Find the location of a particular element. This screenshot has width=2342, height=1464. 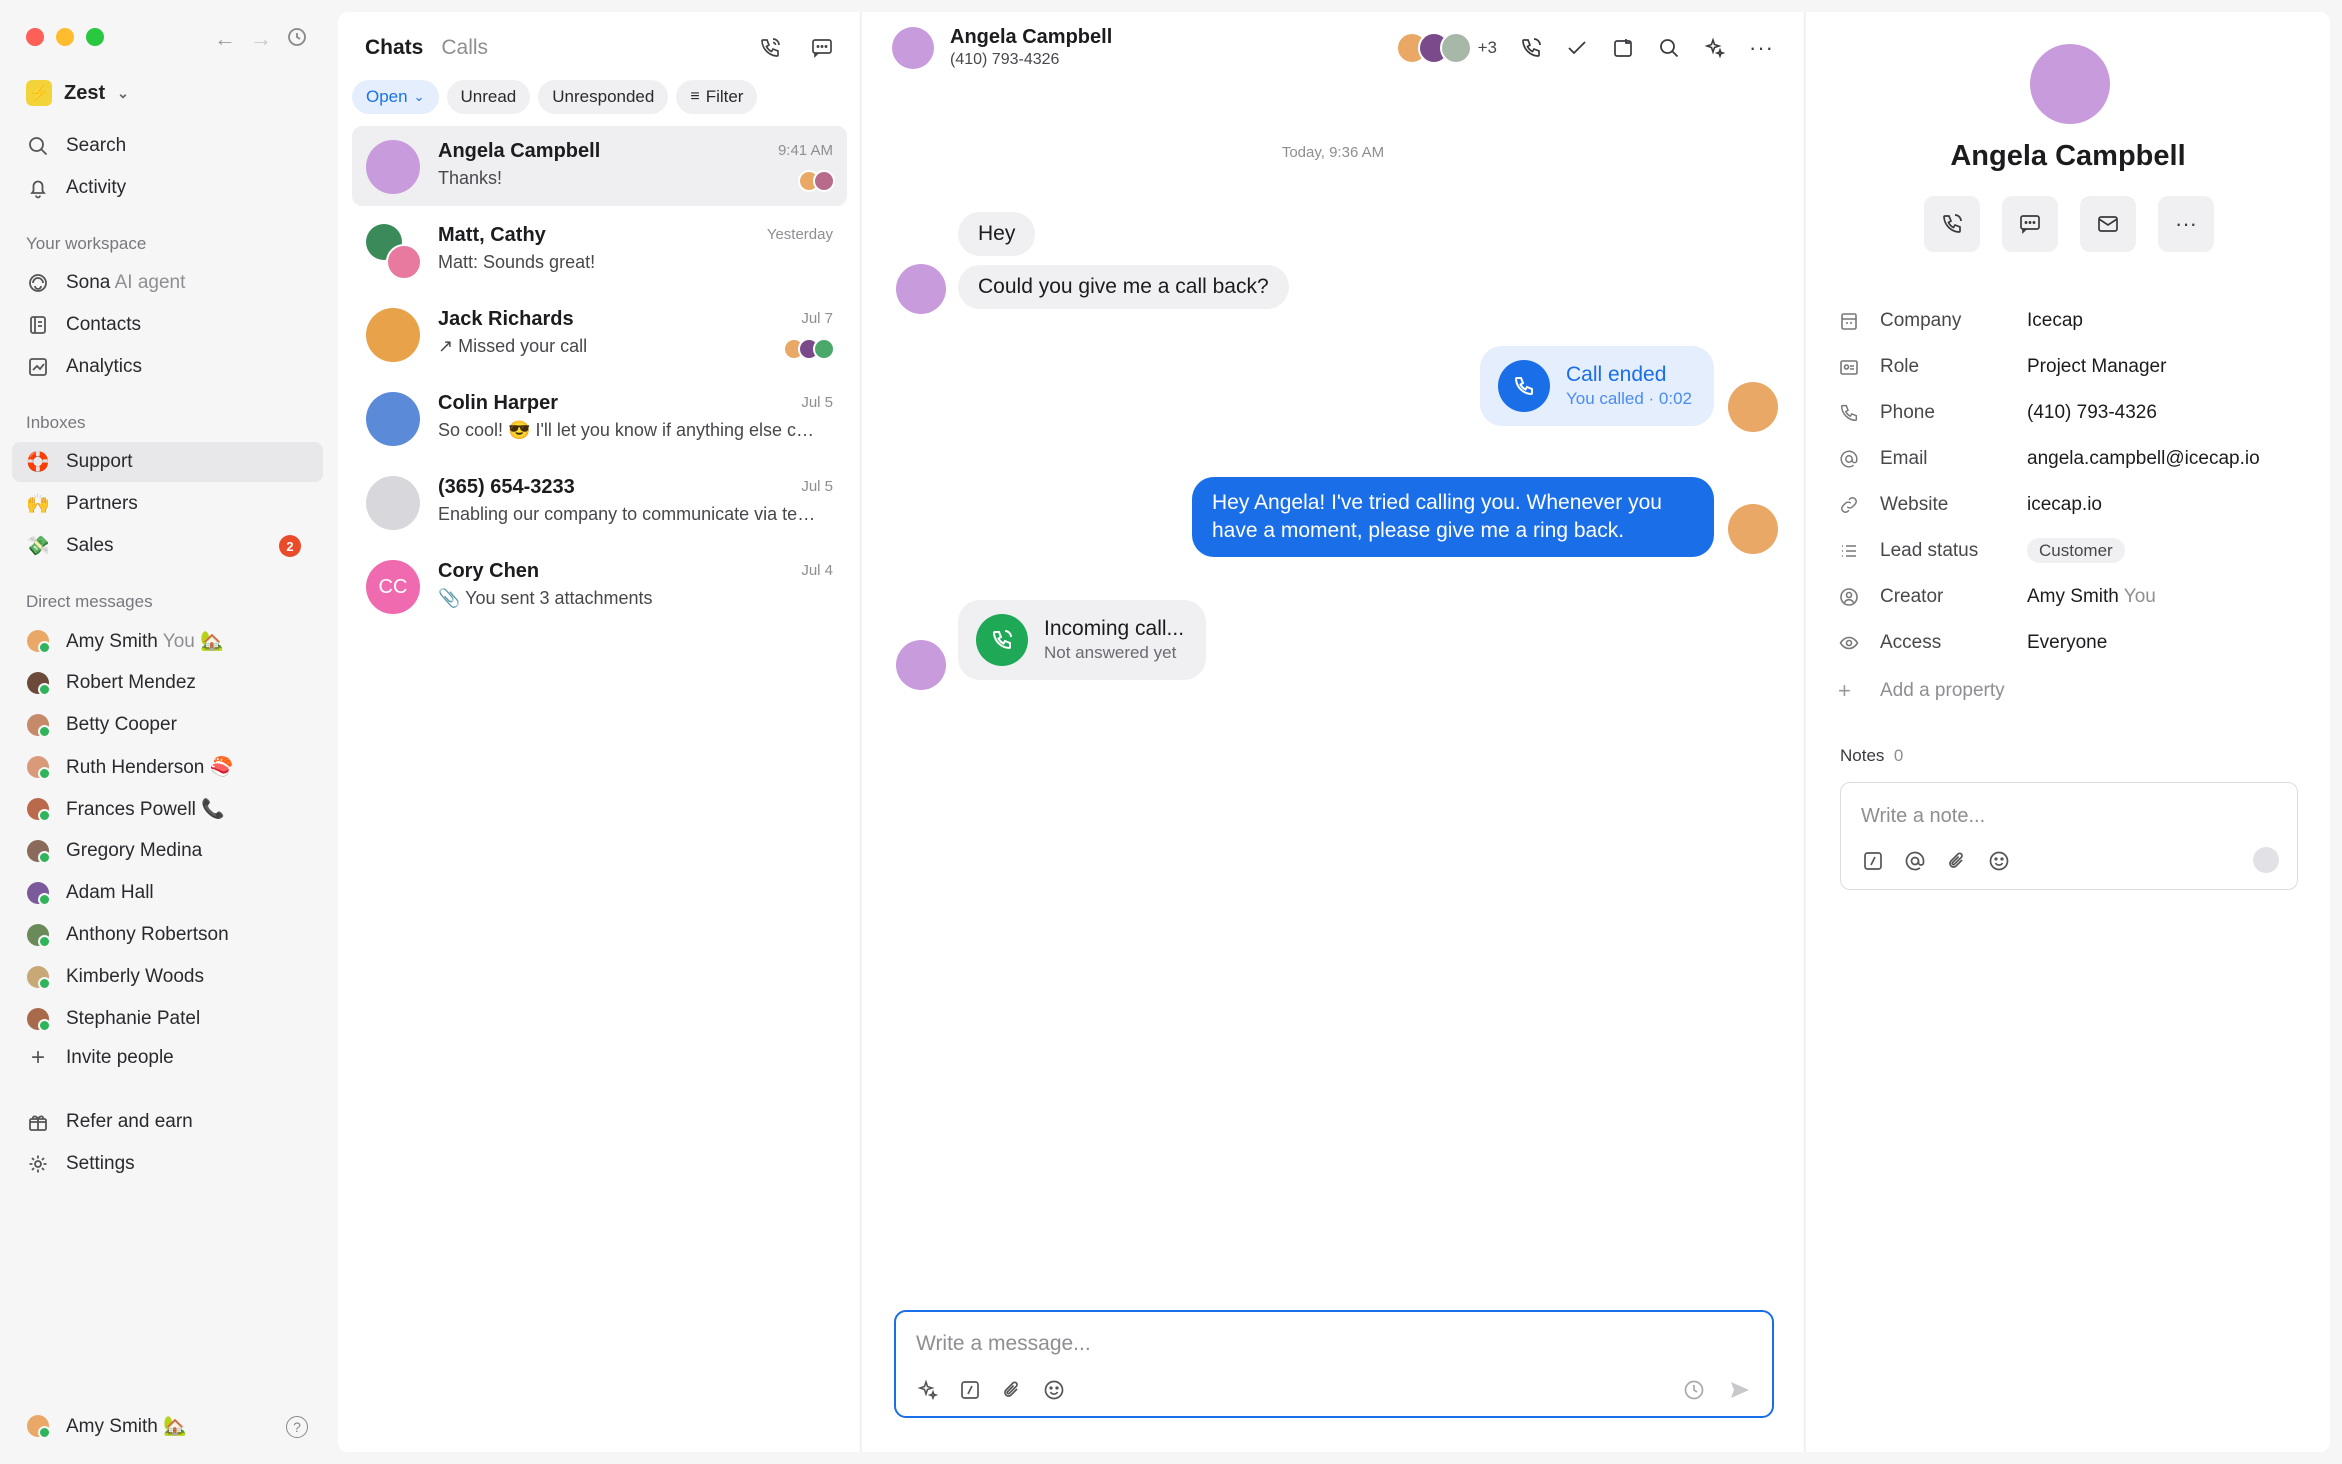

sidebar-item-sona: Sona AI agent is located at coordinates (167, 283).